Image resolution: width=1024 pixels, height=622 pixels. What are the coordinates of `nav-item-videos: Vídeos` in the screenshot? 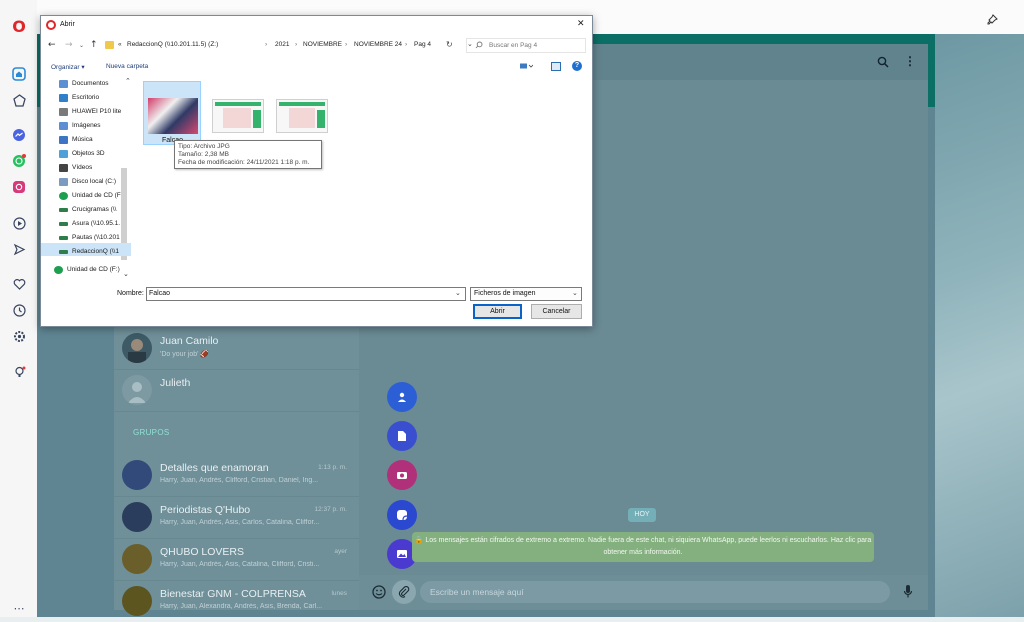 It's located at (101, 167).